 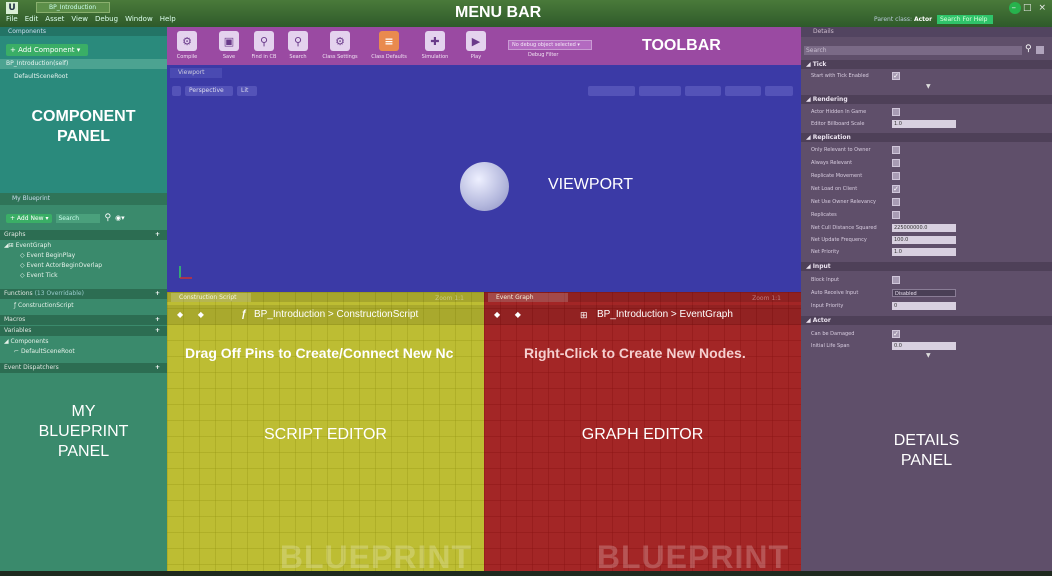 What do you see at coordinates (79, 19) in the screenshot?
I see `menu-view: View` at bounding box center [79, 19].